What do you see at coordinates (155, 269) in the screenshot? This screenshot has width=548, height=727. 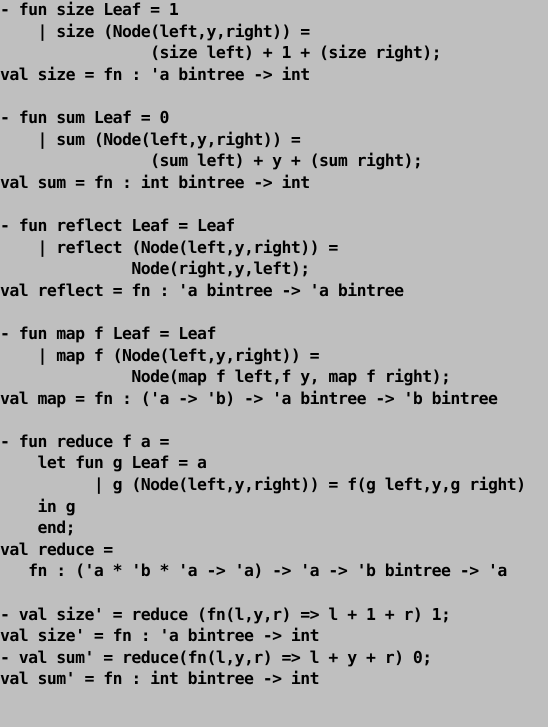 I see `terminal-line: Node(right,y,left);` at bounding box center [155, 269].